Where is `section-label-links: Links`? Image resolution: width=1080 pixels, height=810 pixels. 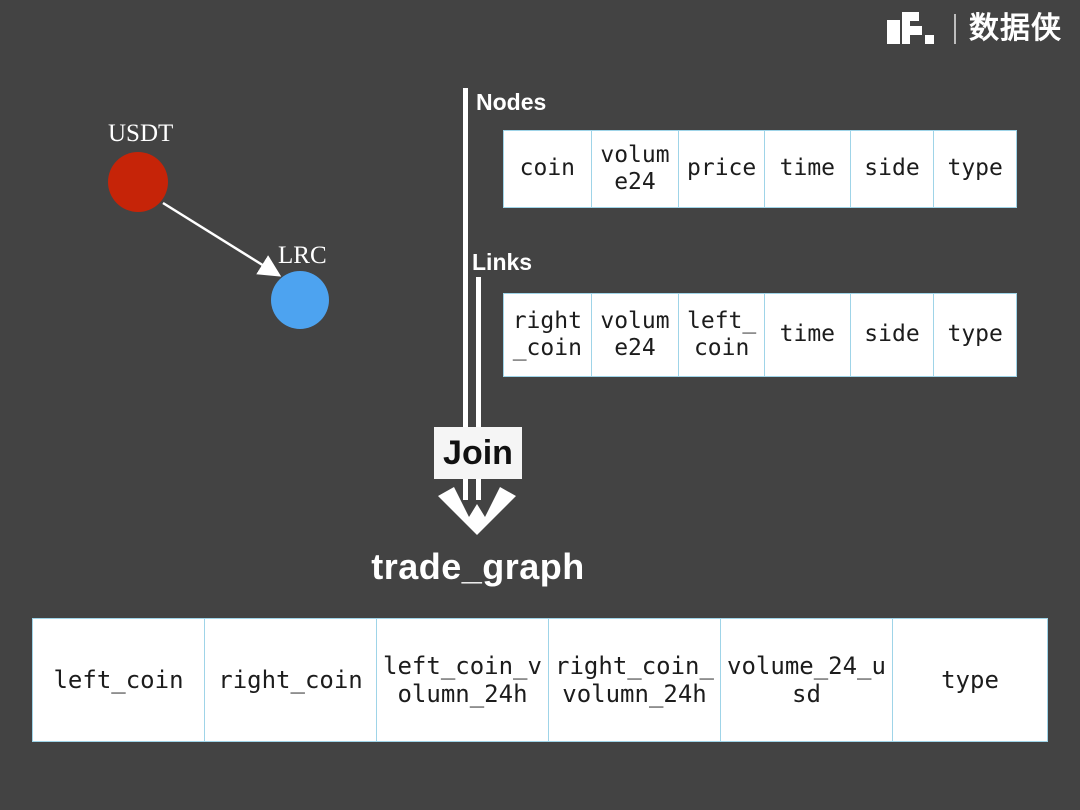 section-label-links: Links is located at coordinates (502, 262).